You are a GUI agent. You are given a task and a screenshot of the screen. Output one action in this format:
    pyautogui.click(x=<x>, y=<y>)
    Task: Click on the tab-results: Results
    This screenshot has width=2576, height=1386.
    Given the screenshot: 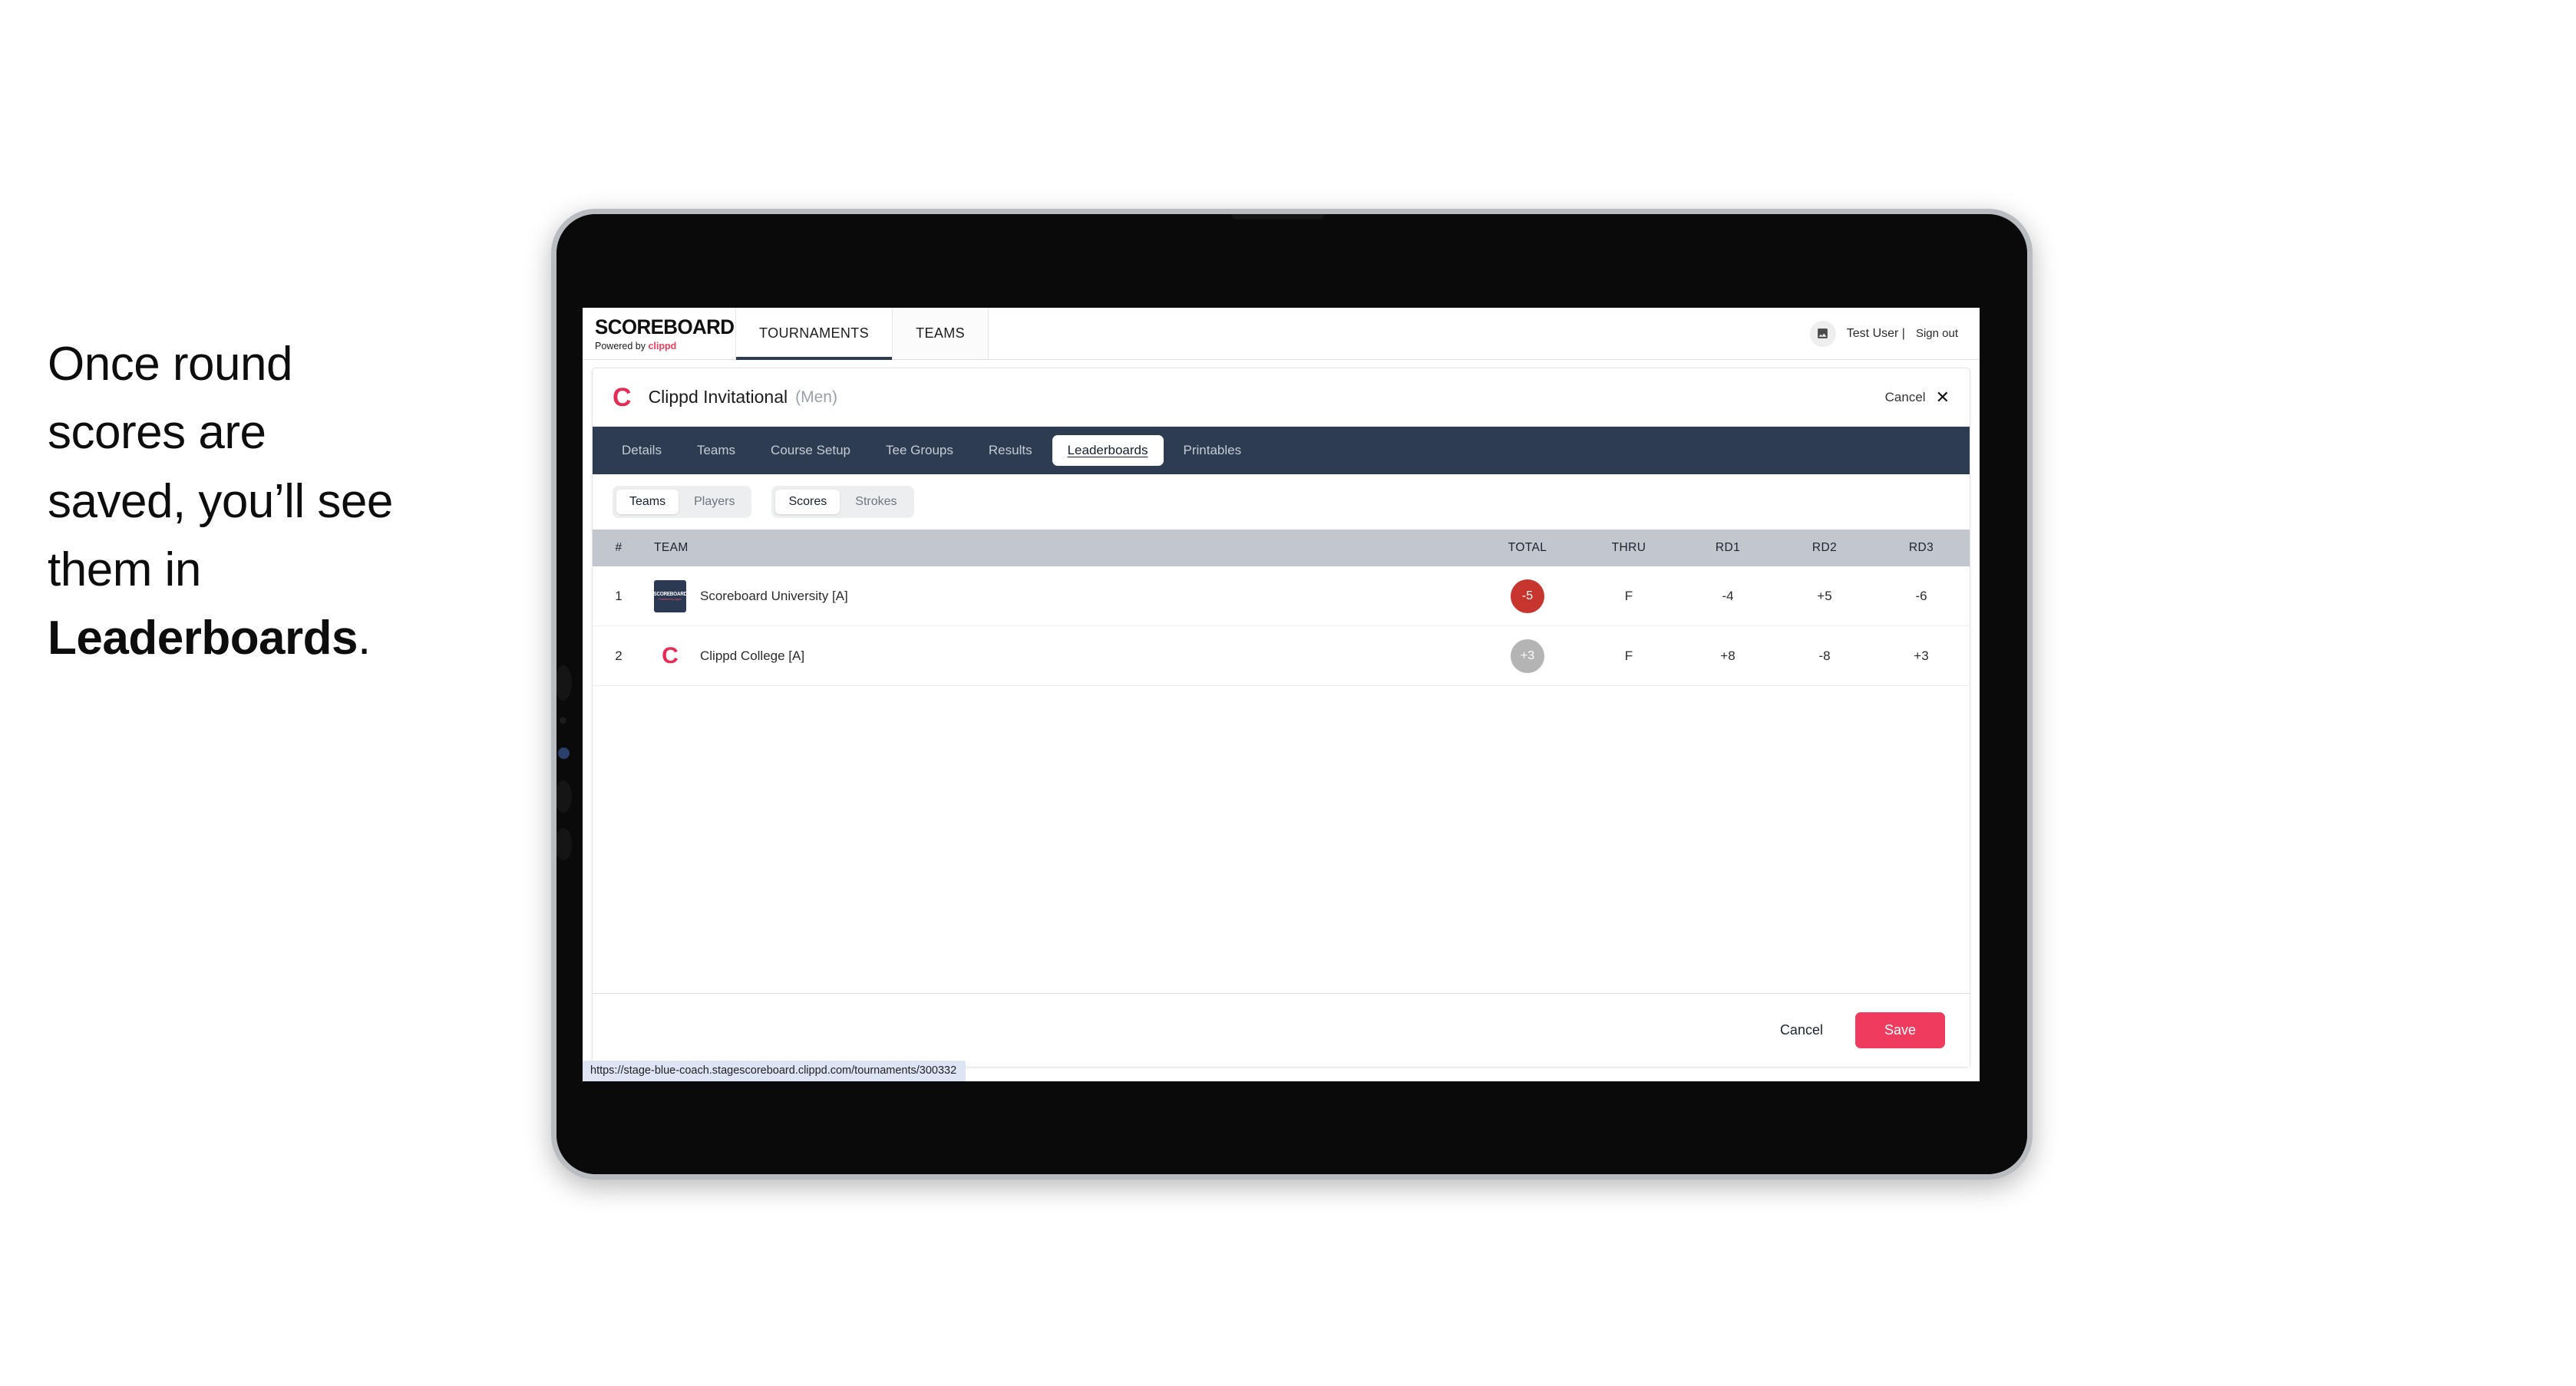 What is the action you would take?
    pyautogui.click(x=1010, y=450)
    